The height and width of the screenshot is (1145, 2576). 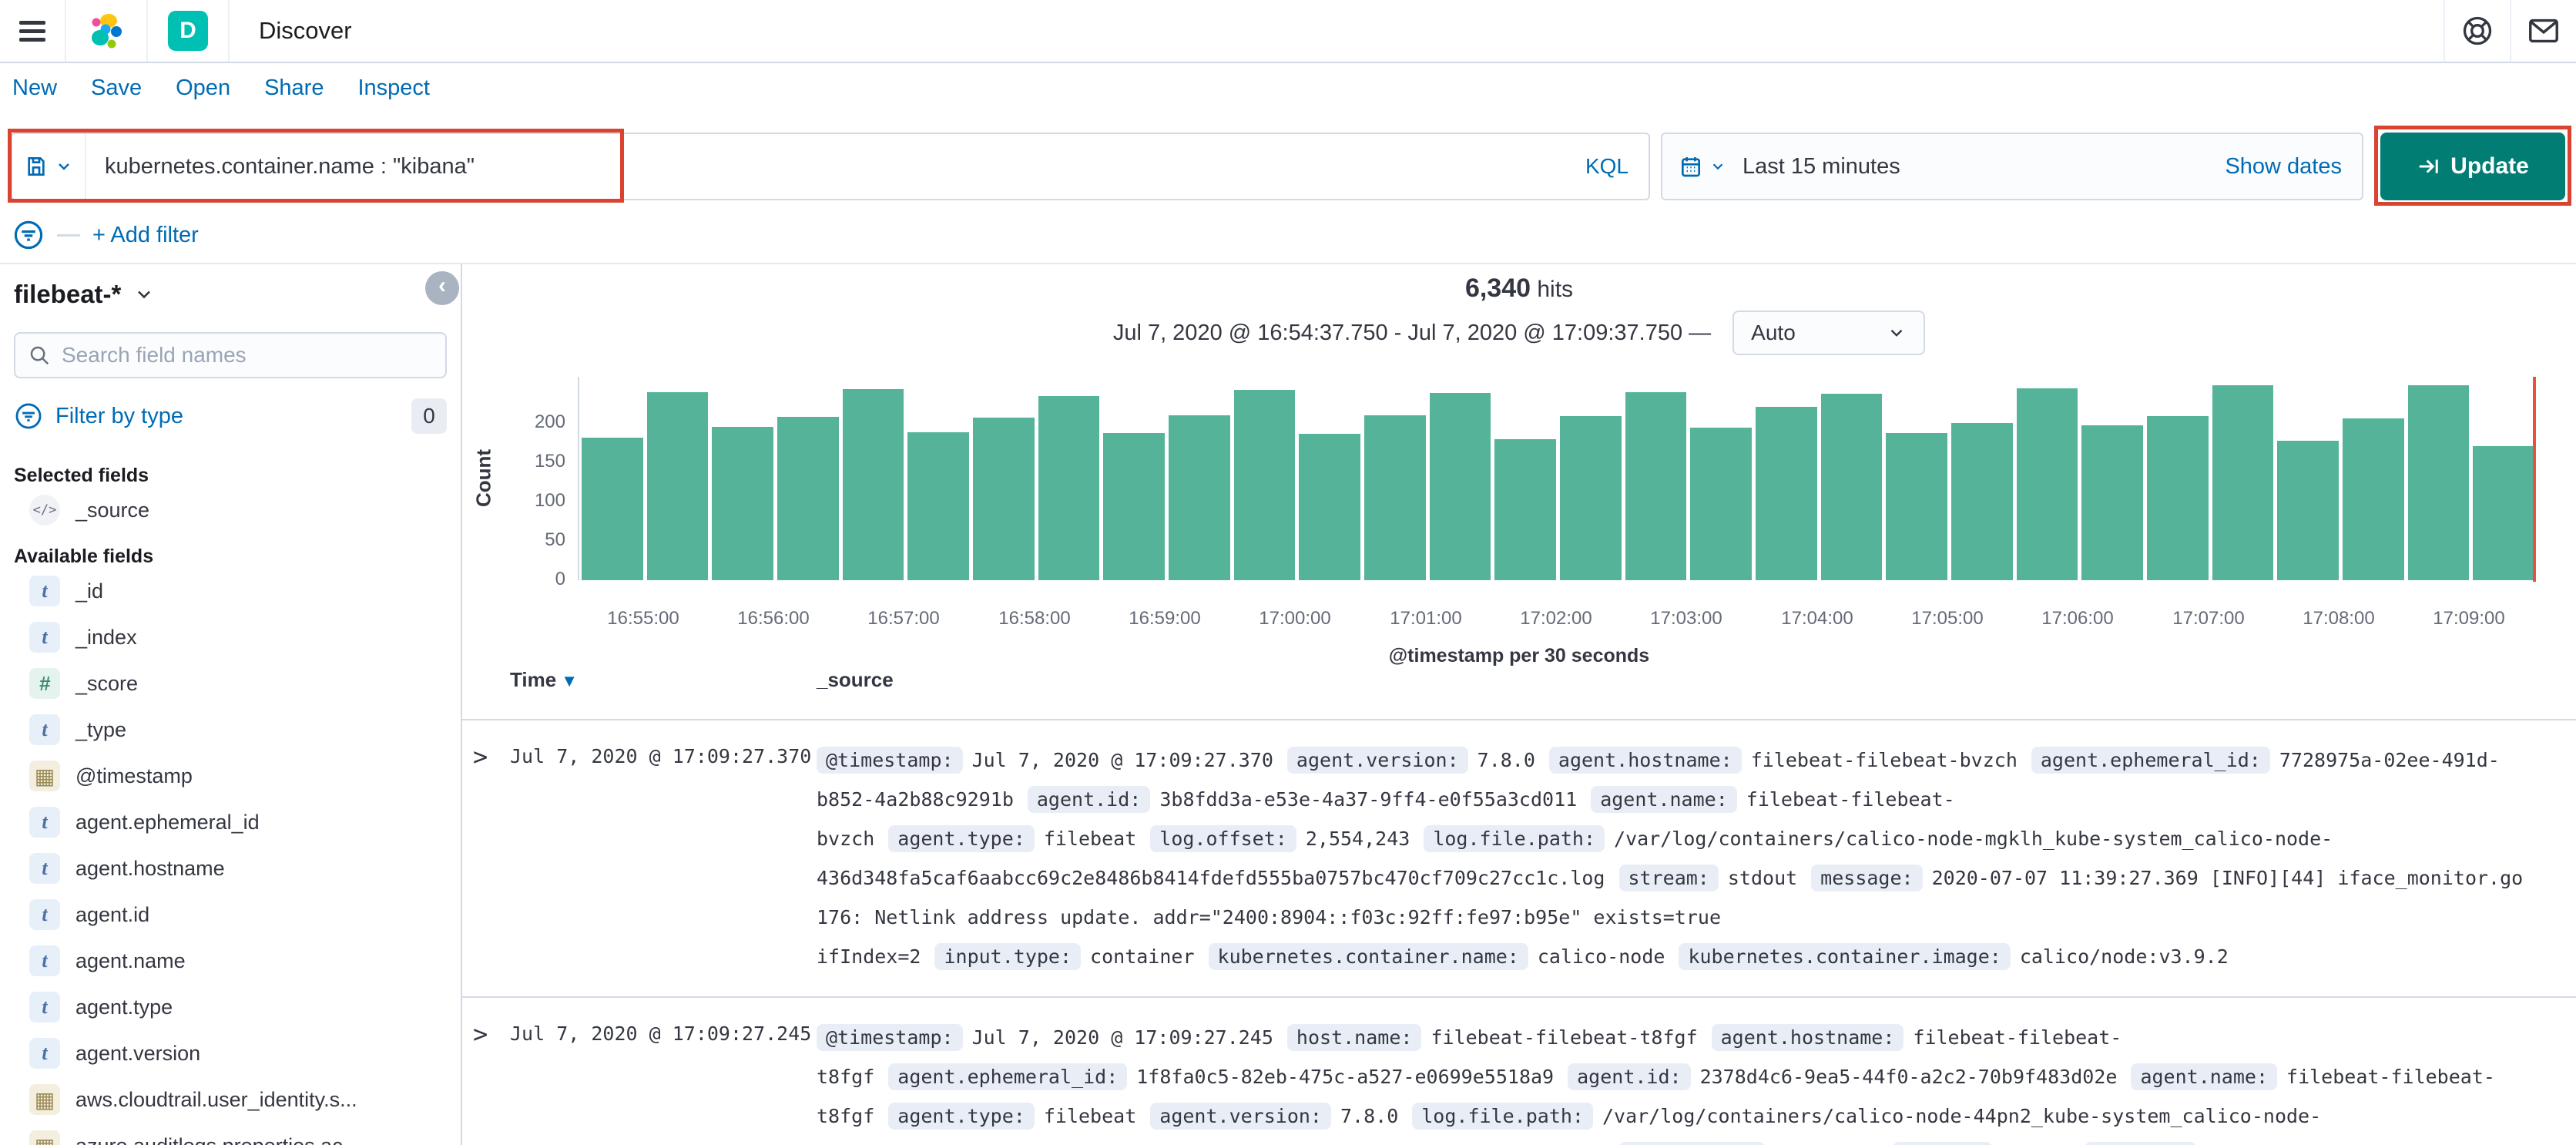 What do you see at coordinates (116, 88) in the screenshot?
I see `menu-link-save: Save` at bounding box center [116, 88].